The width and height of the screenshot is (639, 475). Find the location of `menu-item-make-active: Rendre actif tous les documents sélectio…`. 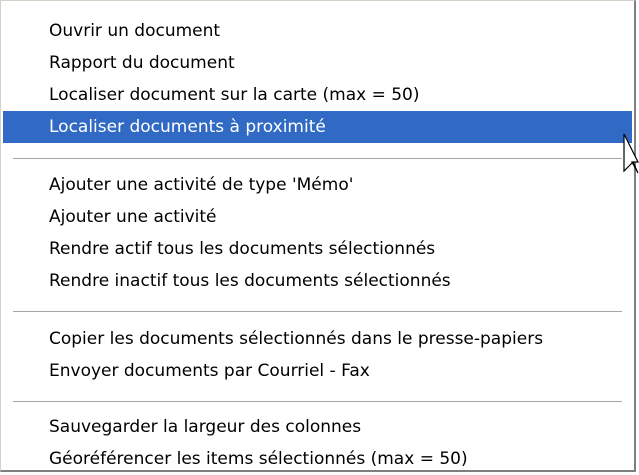

menu-item-make-active: Rendre actif tous les documents sélectio… is located at coordinates (317, 249).